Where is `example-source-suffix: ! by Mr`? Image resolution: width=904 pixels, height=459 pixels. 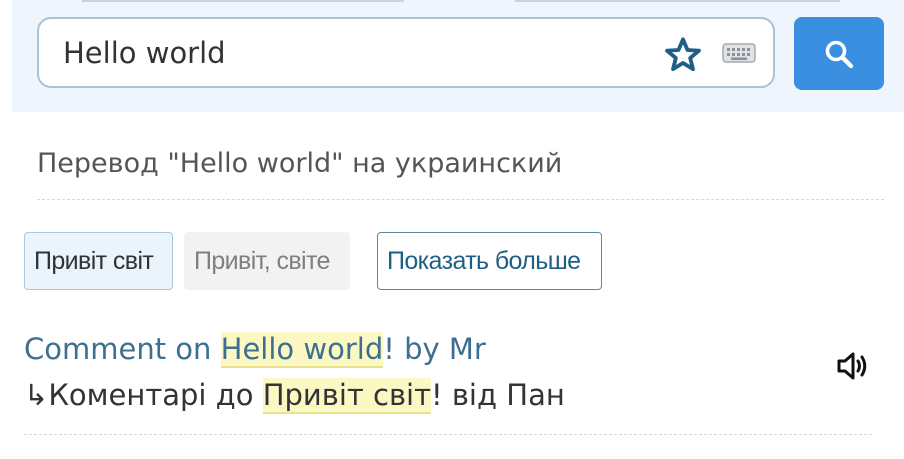 example-source-suffix: ! by Mr is located at coordinates (434, 349).